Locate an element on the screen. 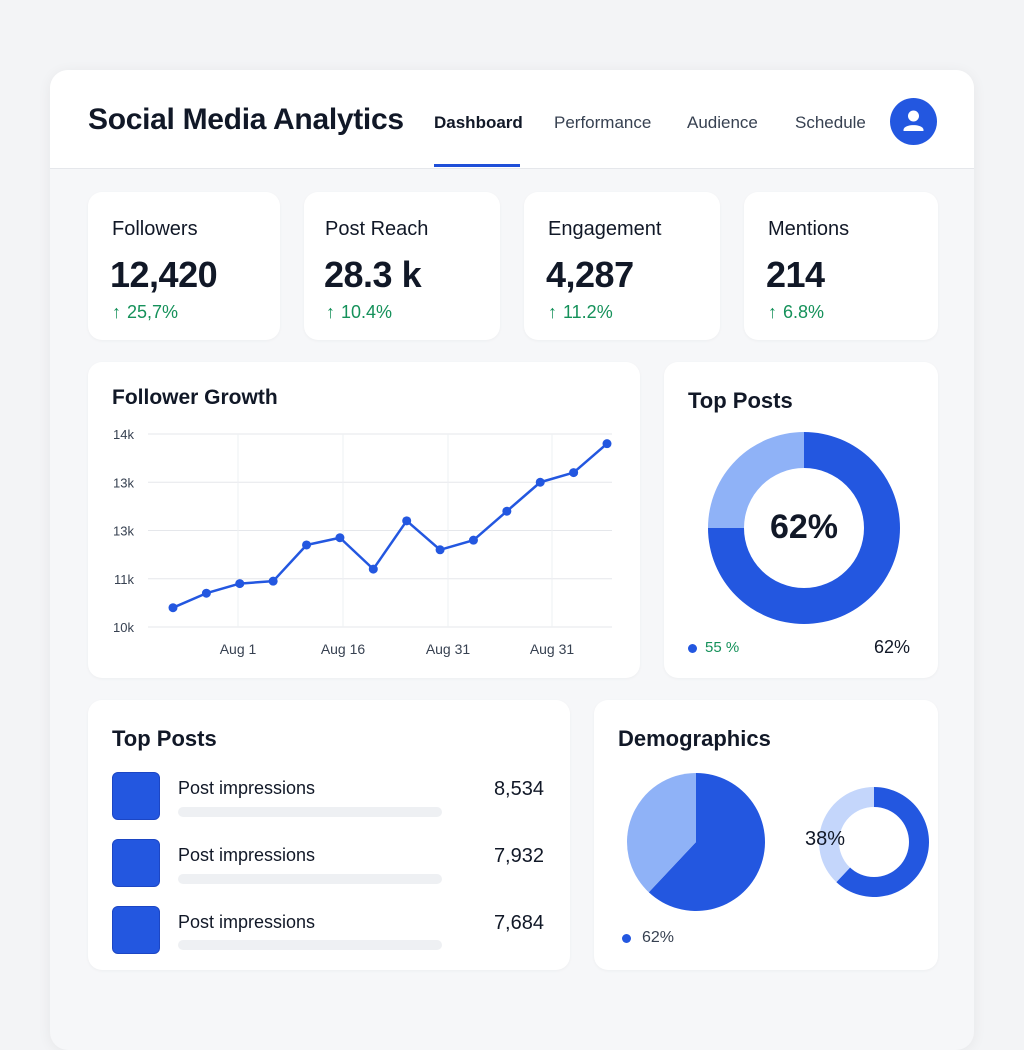 The height and width of the screenshot is (1050, 1024). follower-growth-line-chart: 14k 13k 13k 11k 10k Aug 1 Aug 16 Aug 31 Aug 31 is located at coordinates (362, 542).